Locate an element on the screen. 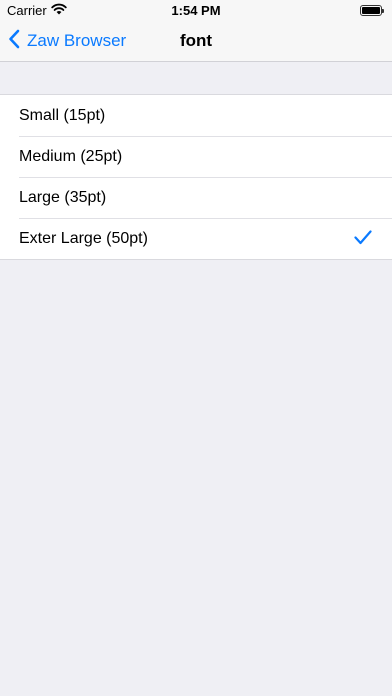 The width and height of the screenshot is (392, 696). page-title: font is located at coordinates (196, 40).